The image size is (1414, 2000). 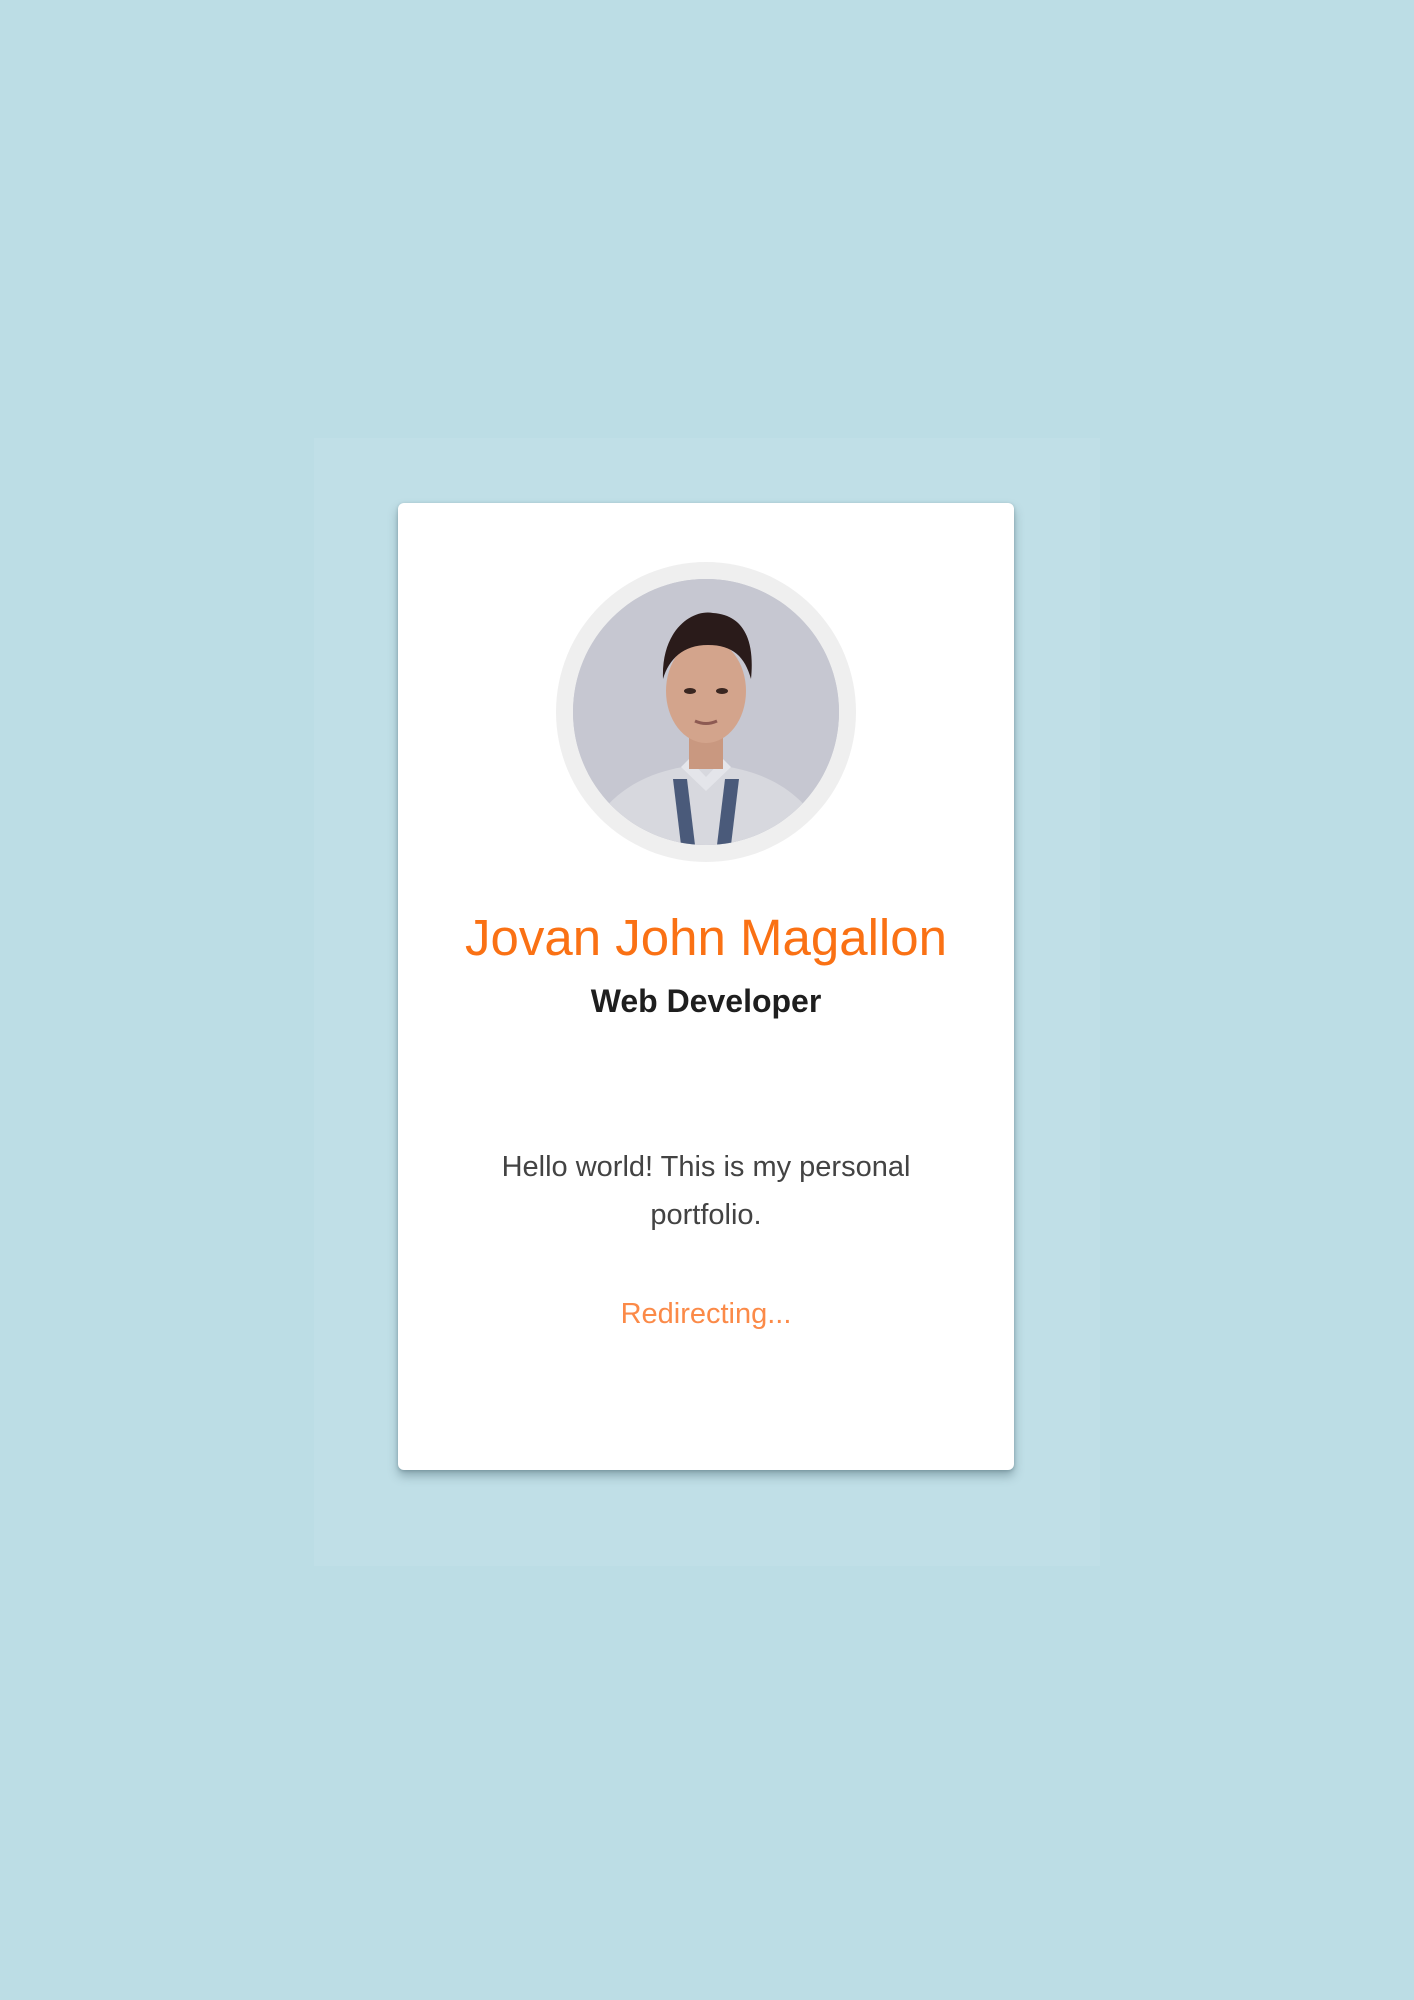 I want to click on avatar-ring, so click(x=706, y=712).